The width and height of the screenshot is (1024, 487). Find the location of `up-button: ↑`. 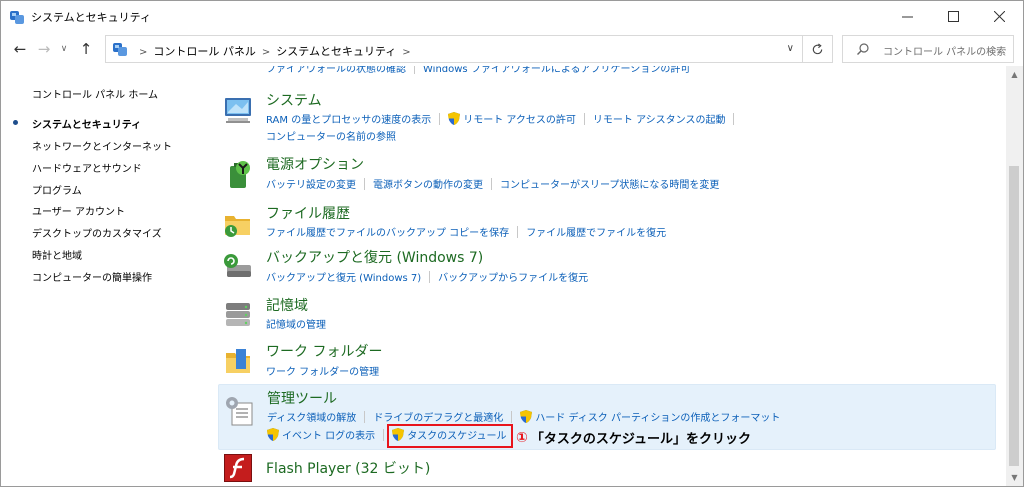

up-button: ↑ is located at coordinates (86, 49).